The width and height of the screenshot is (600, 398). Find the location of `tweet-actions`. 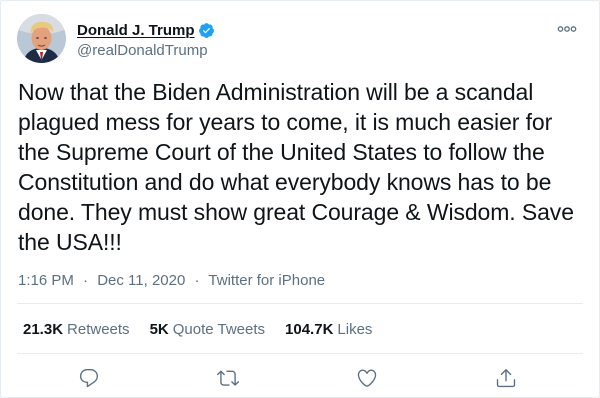

tweet-actions is located at coordinates (300, 378).